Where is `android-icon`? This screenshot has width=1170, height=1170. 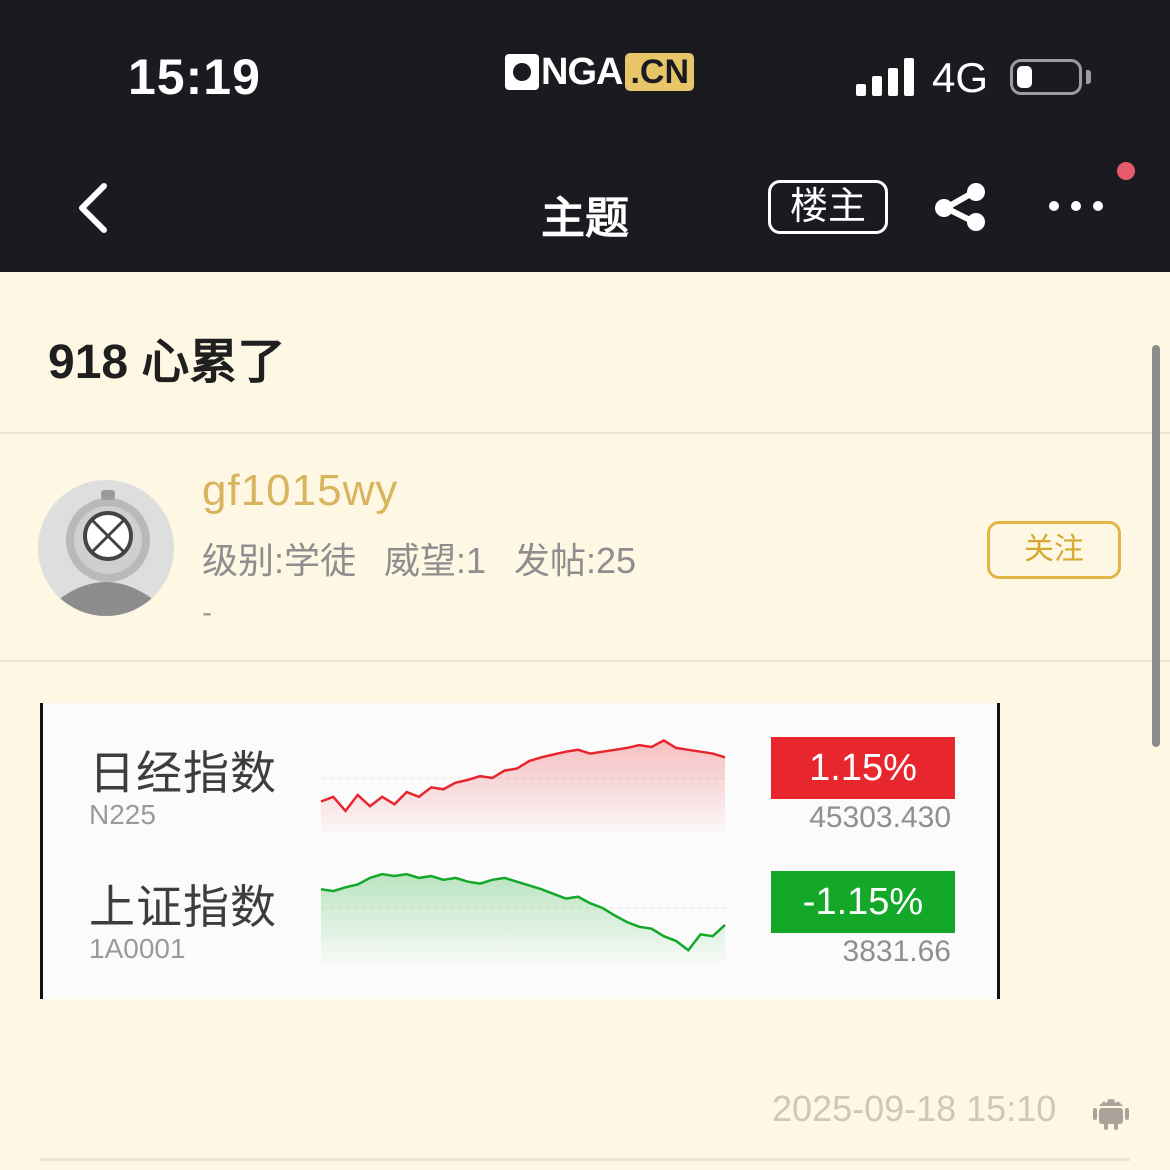 android-icon is located at coordinates (1111, 1114).